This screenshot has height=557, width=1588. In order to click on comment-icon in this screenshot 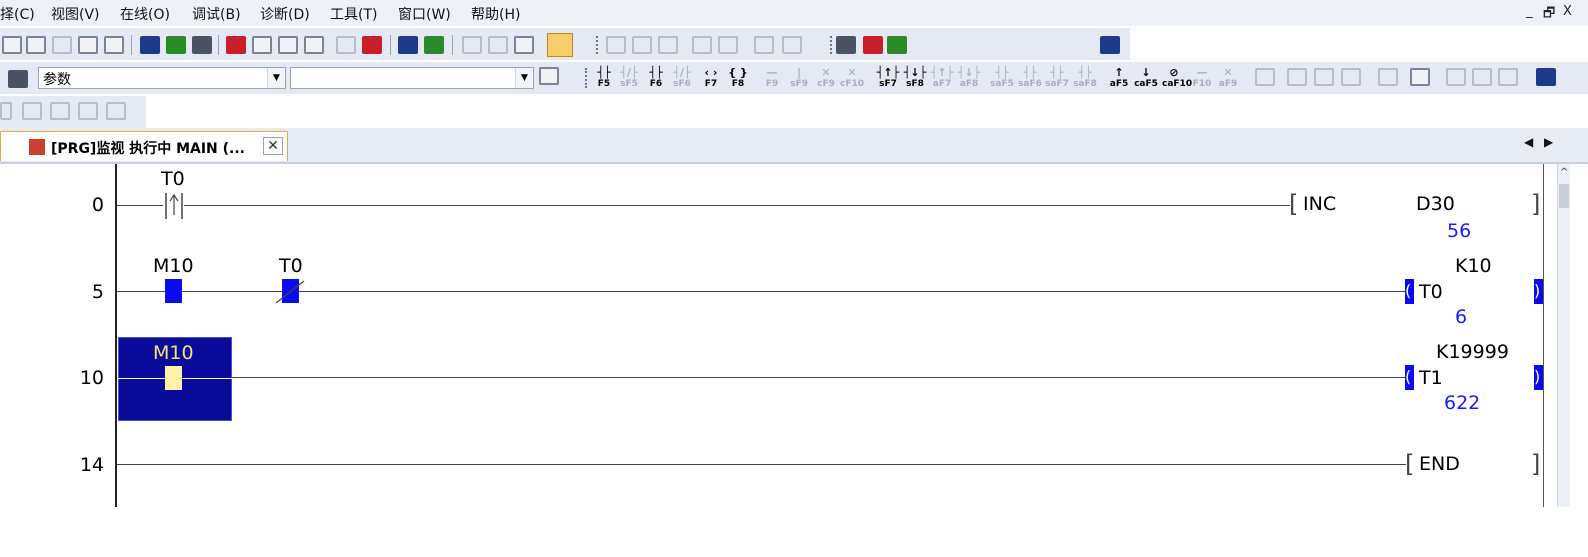, I will do `click(1388, 77)`.